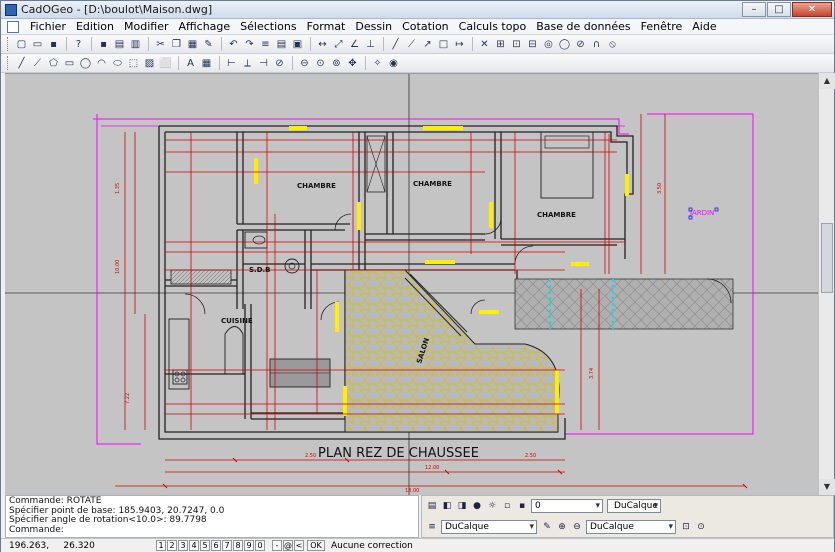 Image resolution: width=835 pixels, height=552 pixels. I want to click on maximize-button: □, so click(779, 9).